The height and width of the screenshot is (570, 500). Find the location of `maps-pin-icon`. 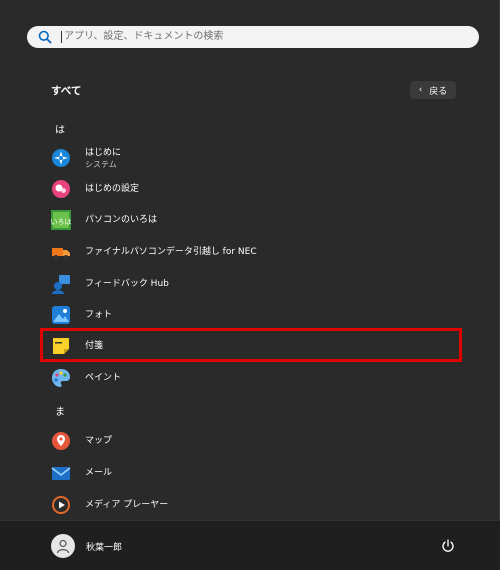

maps-pin-icon is located at coordinates (61, 441).